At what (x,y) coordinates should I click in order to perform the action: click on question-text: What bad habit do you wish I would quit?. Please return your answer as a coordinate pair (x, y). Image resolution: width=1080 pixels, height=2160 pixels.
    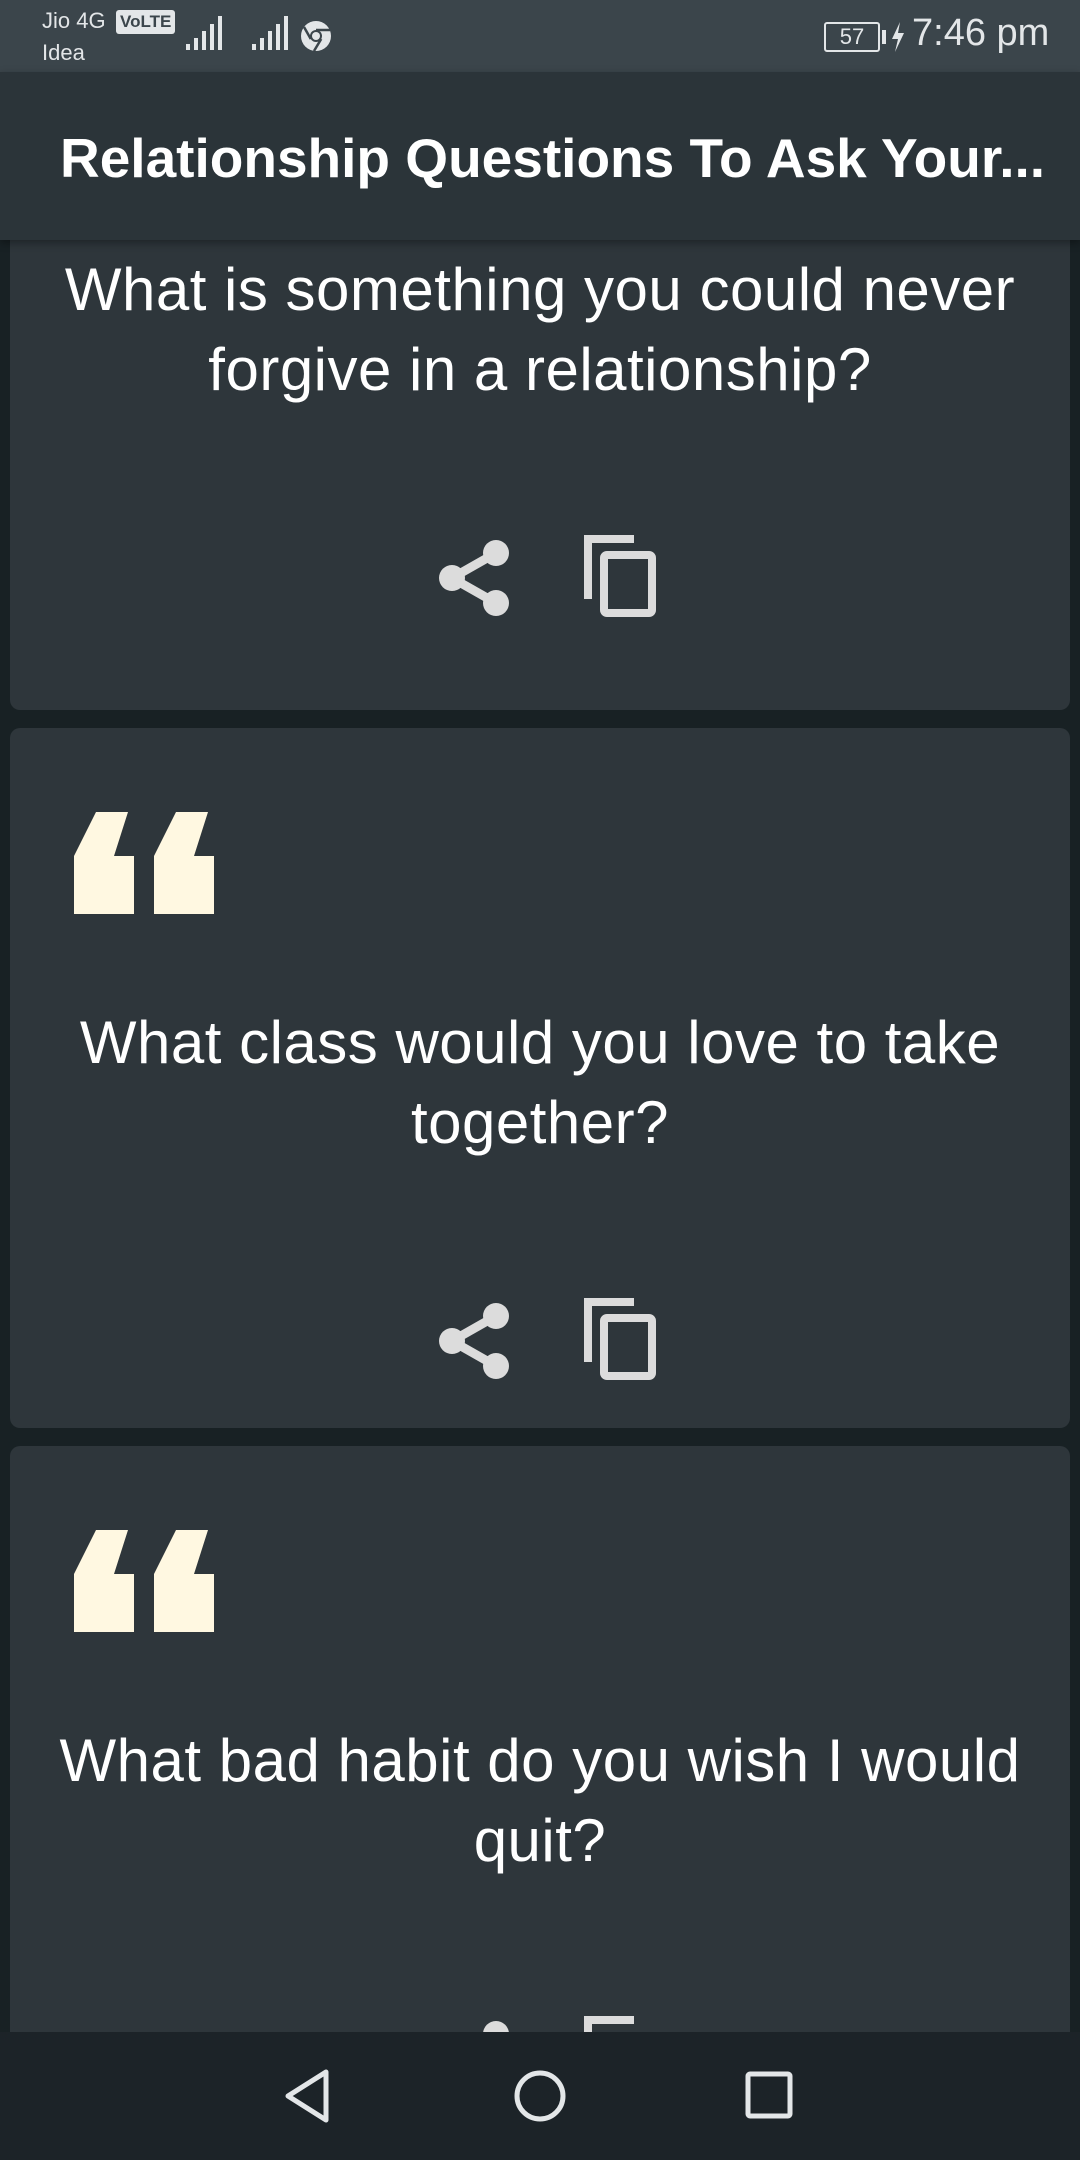
    Looking at the image, I should click on (540, 1800).